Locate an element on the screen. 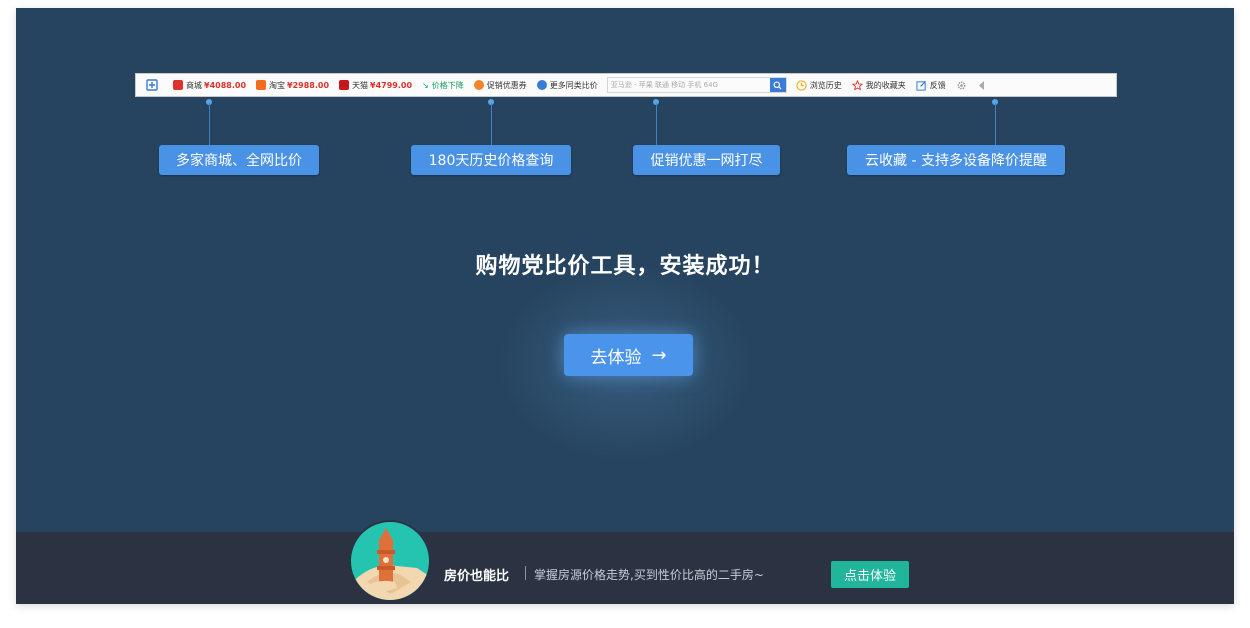  feature-label-cloud: 云收藏 - 支持多设备降价提醒 is located at coordinates (956, 160).